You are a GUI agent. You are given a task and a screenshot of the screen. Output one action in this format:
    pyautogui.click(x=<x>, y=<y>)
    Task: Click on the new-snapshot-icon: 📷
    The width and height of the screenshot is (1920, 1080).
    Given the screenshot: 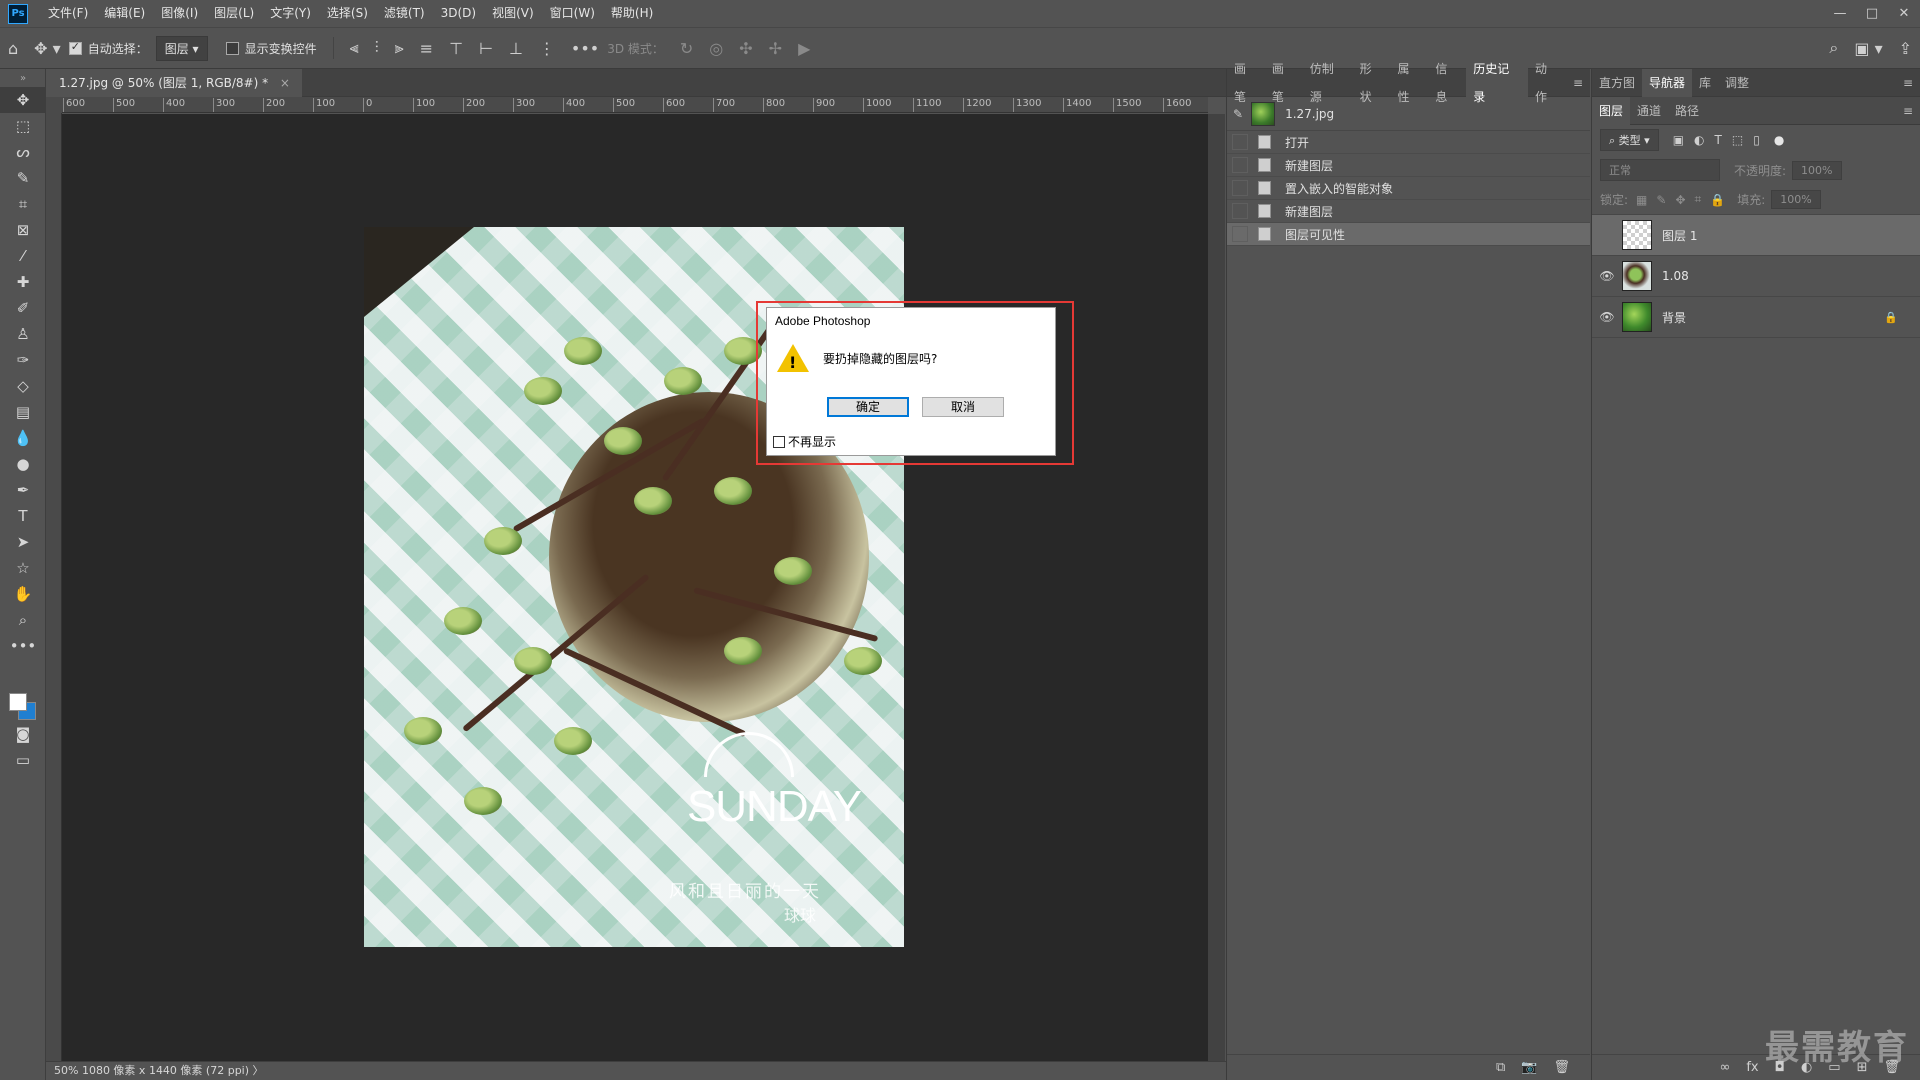 What is the action you would take?
    pyautogui.click(x=1529, y=1067)
    